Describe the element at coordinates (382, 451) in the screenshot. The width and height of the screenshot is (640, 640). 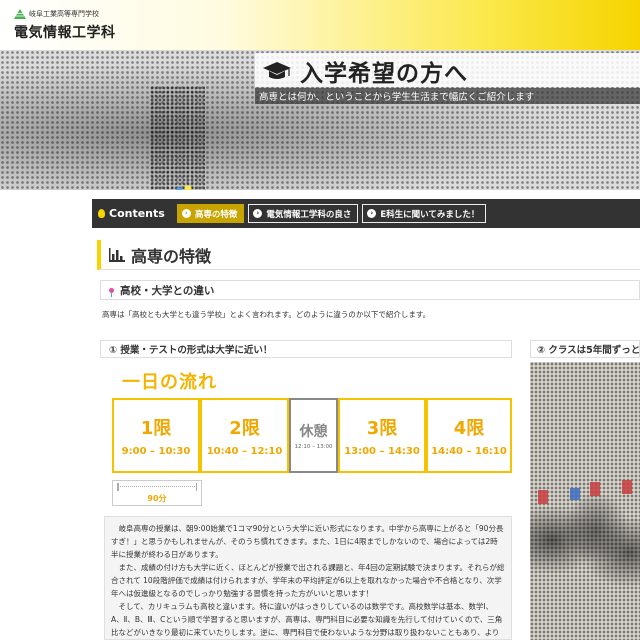
I see `period-time: 13:00 – 14:30` at that location.